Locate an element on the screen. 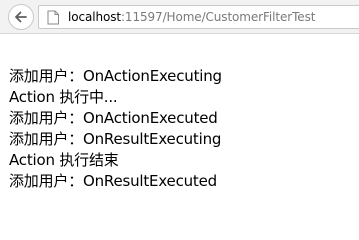 This screenshot has height=240, width=359. browser-toolbar: localhost:11597/Home/CustomerFilterTest is located at coordinates (179, 17).